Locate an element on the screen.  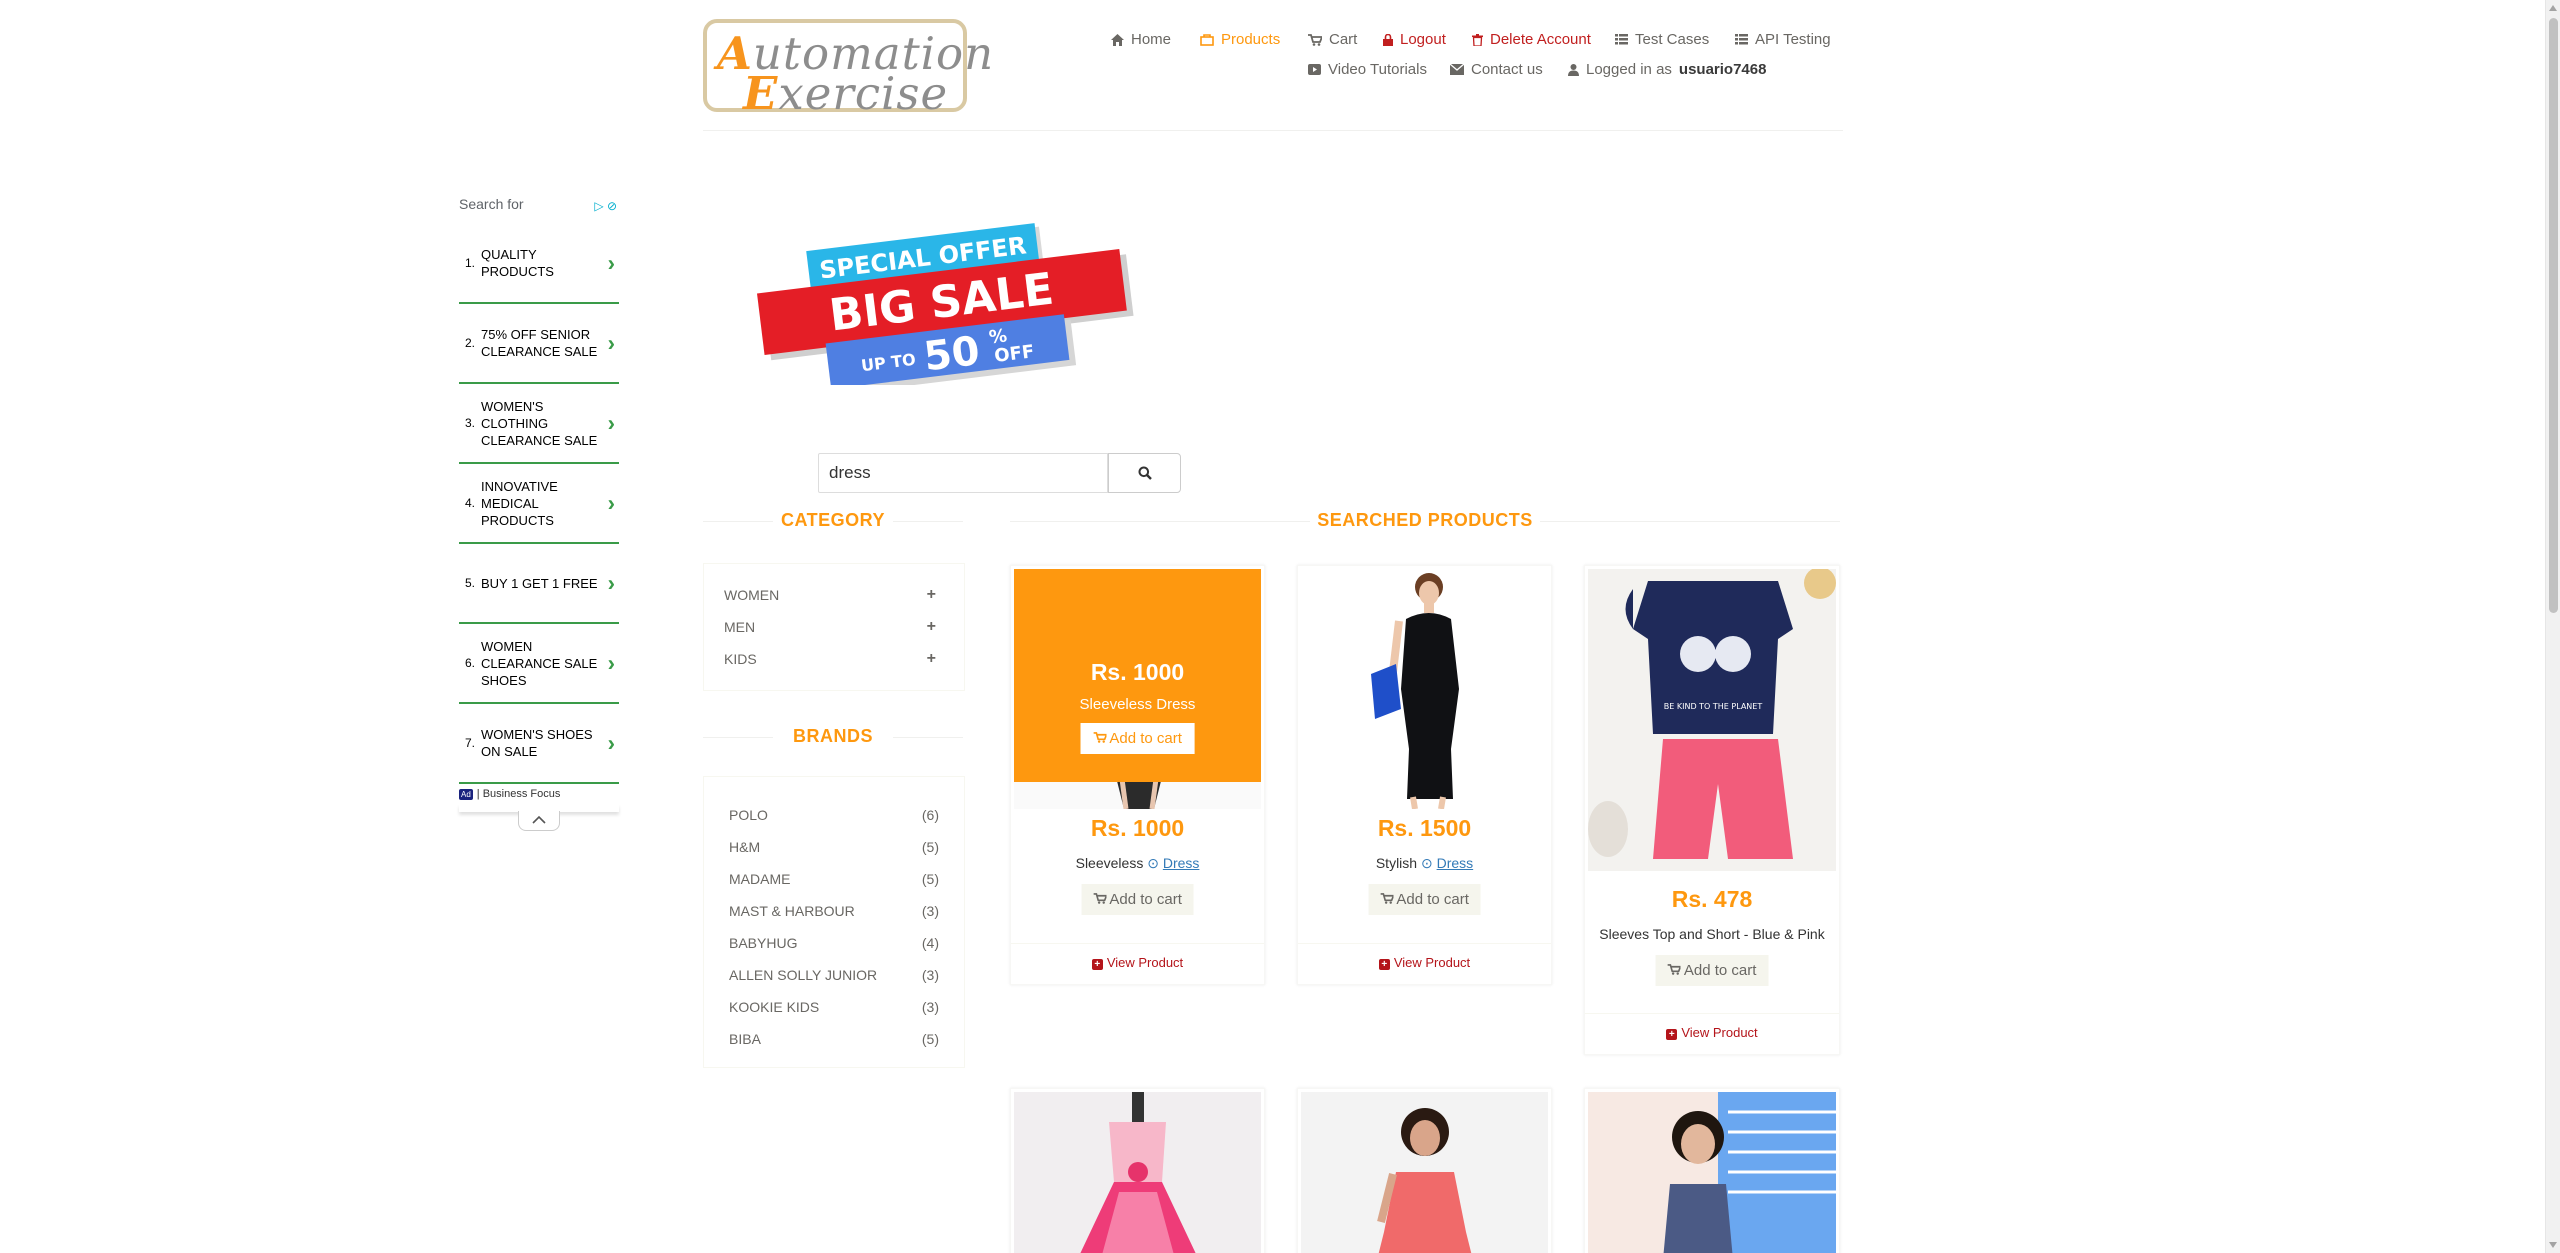
ad-badge: Ad is located at coordinates (466, 794).